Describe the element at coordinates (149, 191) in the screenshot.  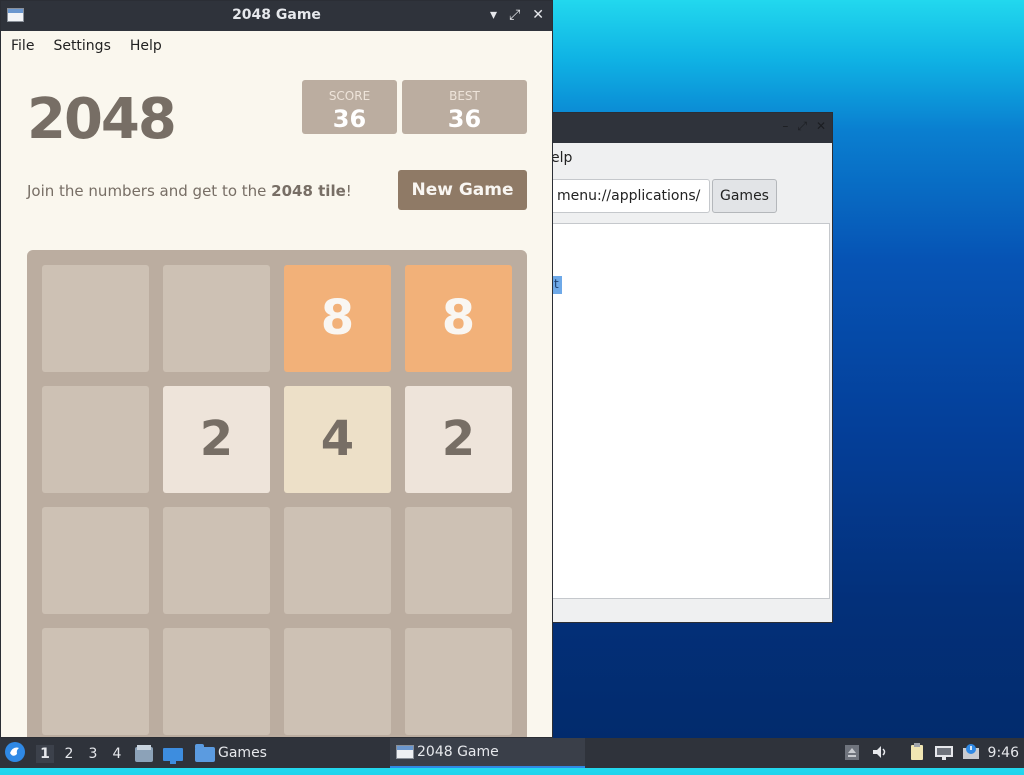
I see `intro-prefix: Join the numbers and get to the` at that location.